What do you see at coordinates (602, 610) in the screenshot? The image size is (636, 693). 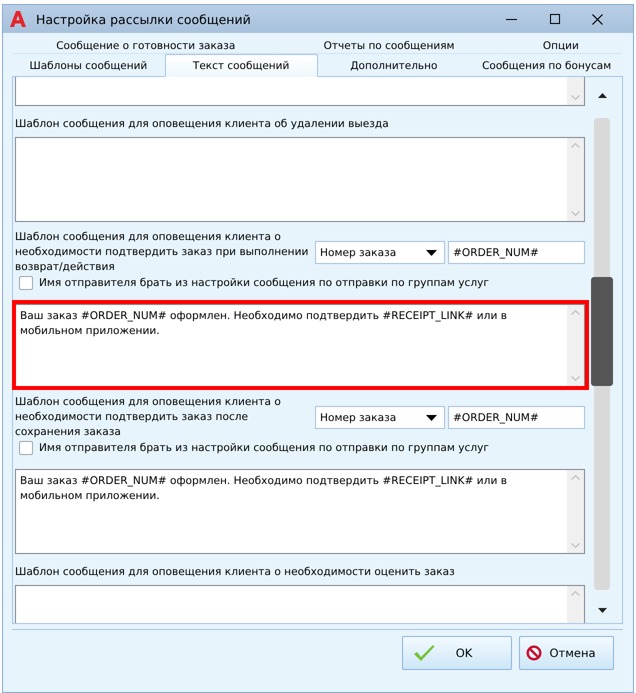 I see `scroll-down-icon` at bounding box center [602, 610].